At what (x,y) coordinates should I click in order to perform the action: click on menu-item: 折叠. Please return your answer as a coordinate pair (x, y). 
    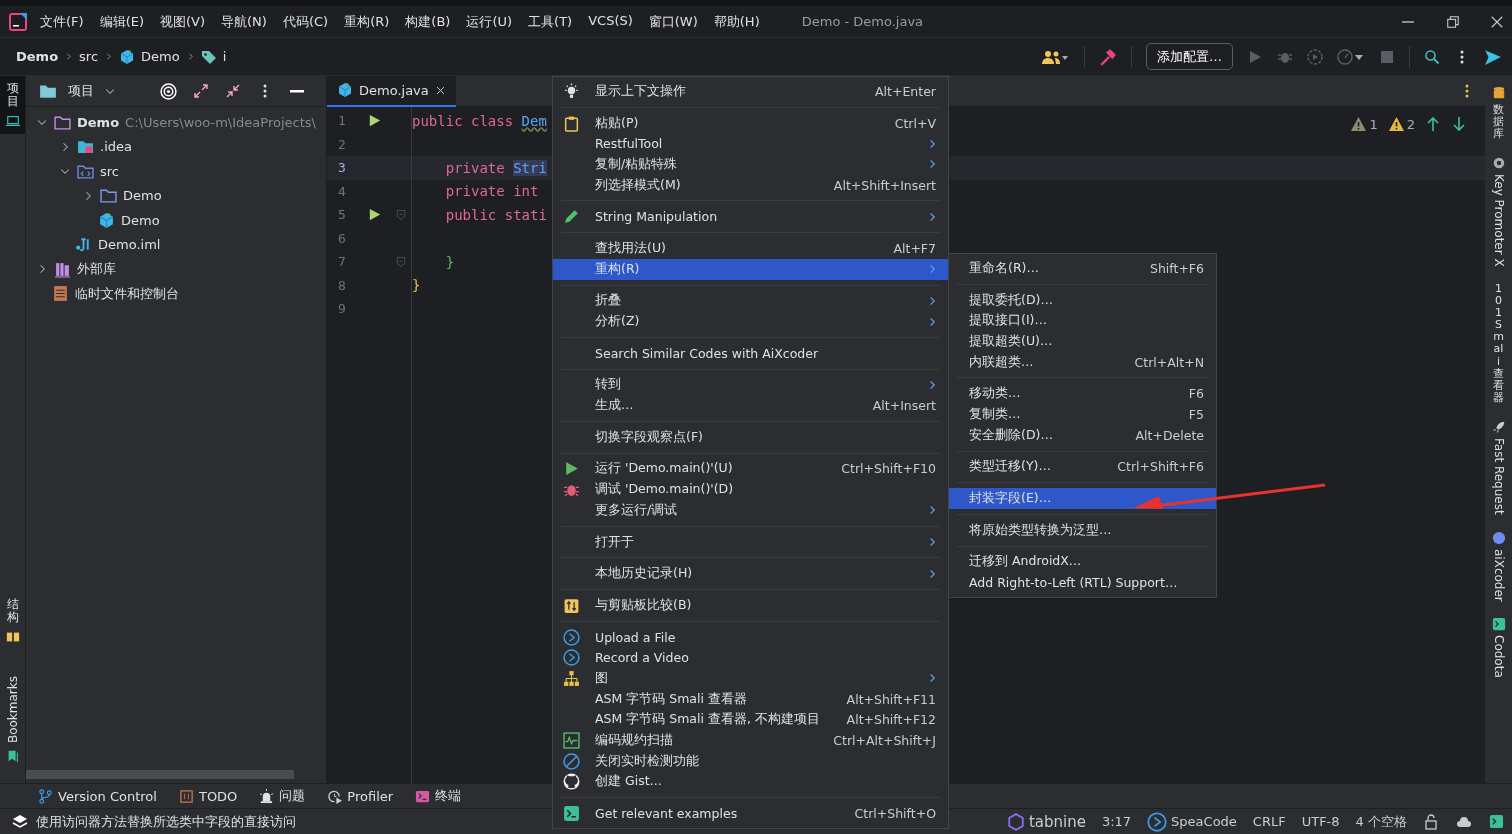
    Looking at the image, I should click on (750, 301).